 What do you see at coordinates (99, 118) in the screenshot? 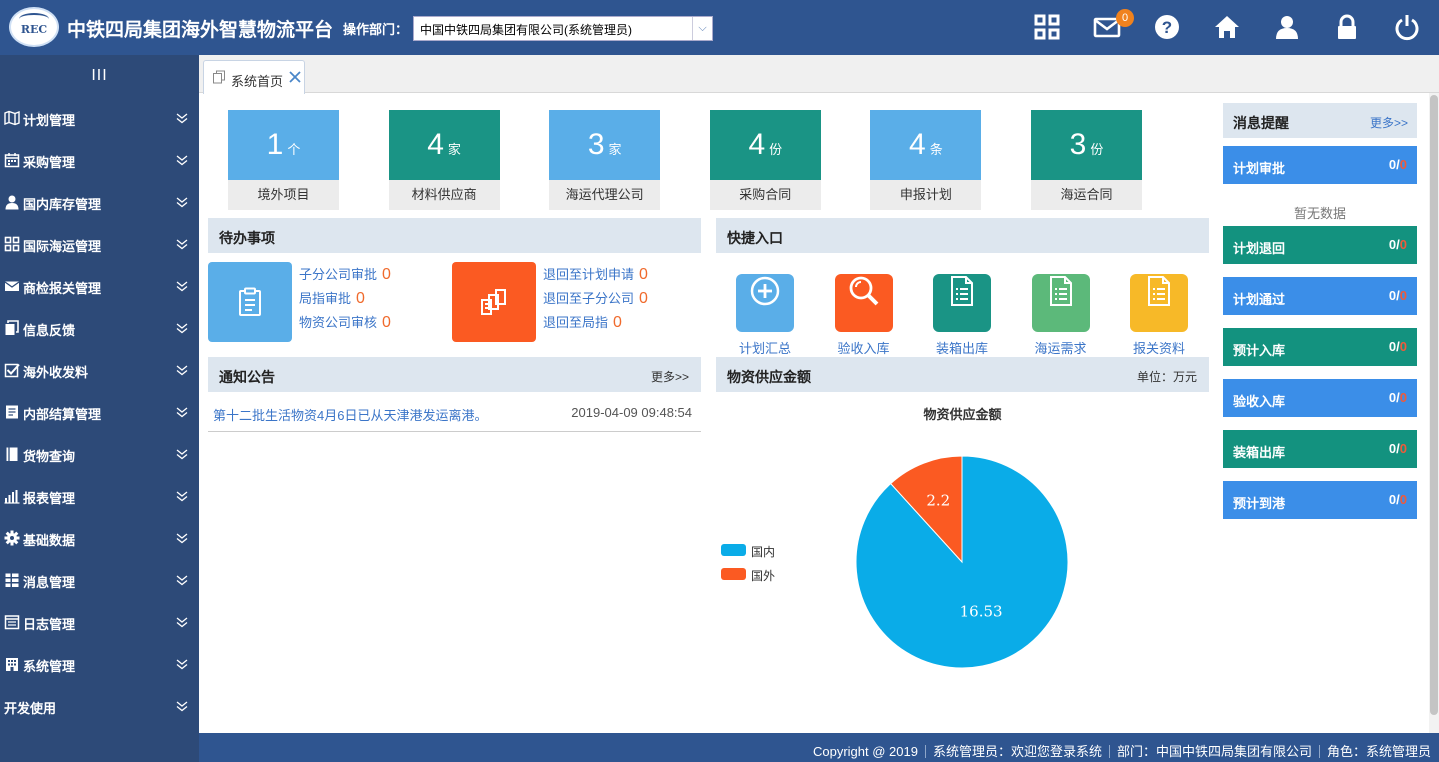
I see `sidebar-item-1: 计划管理` at bounding box center [99, 118].